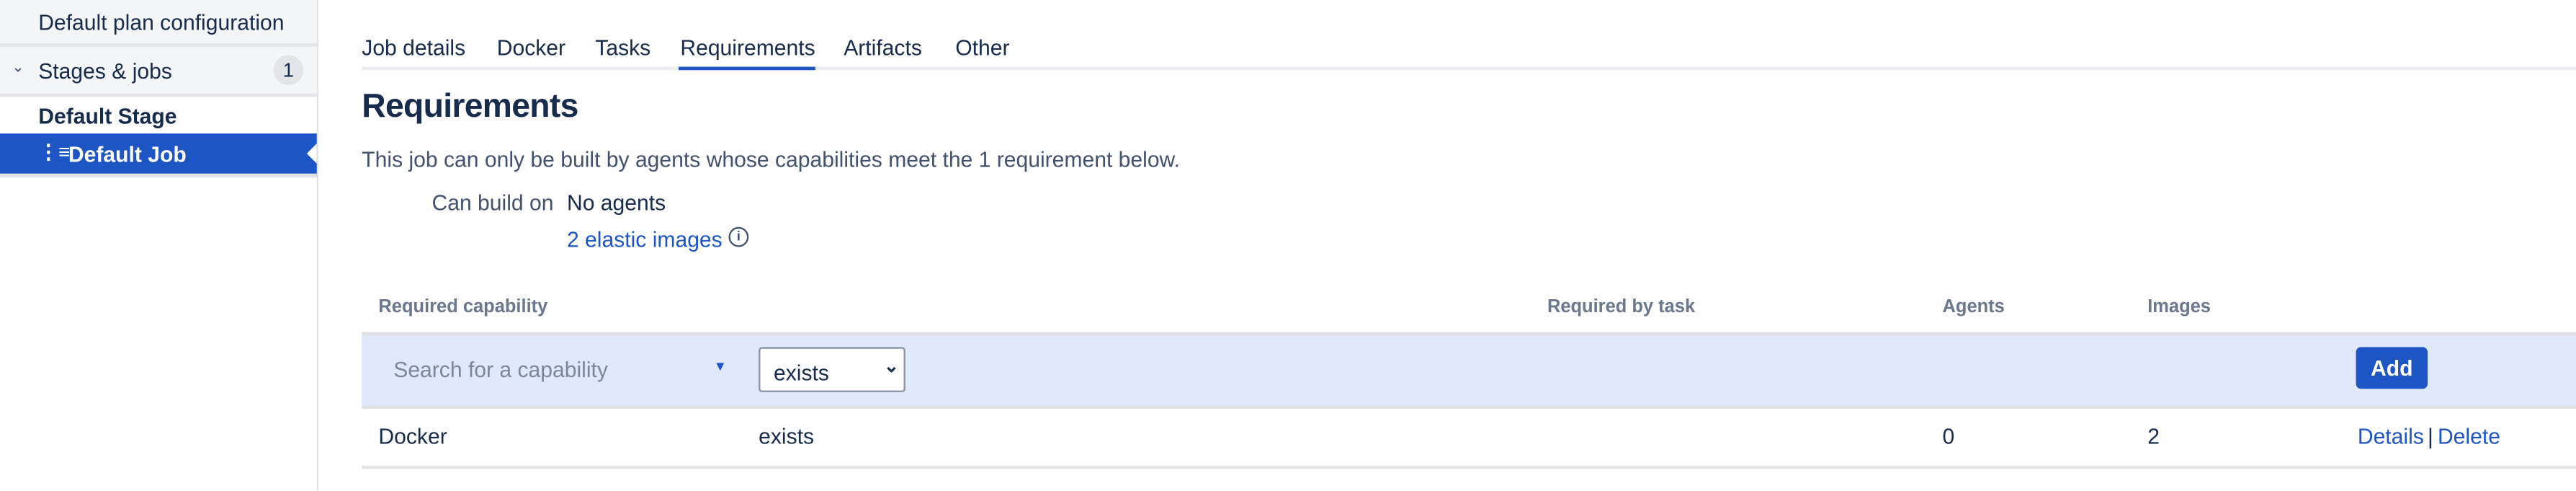 This screenshot has width=2576, height=491. I want to click on column-header-images: Images, so click(2179, 306).